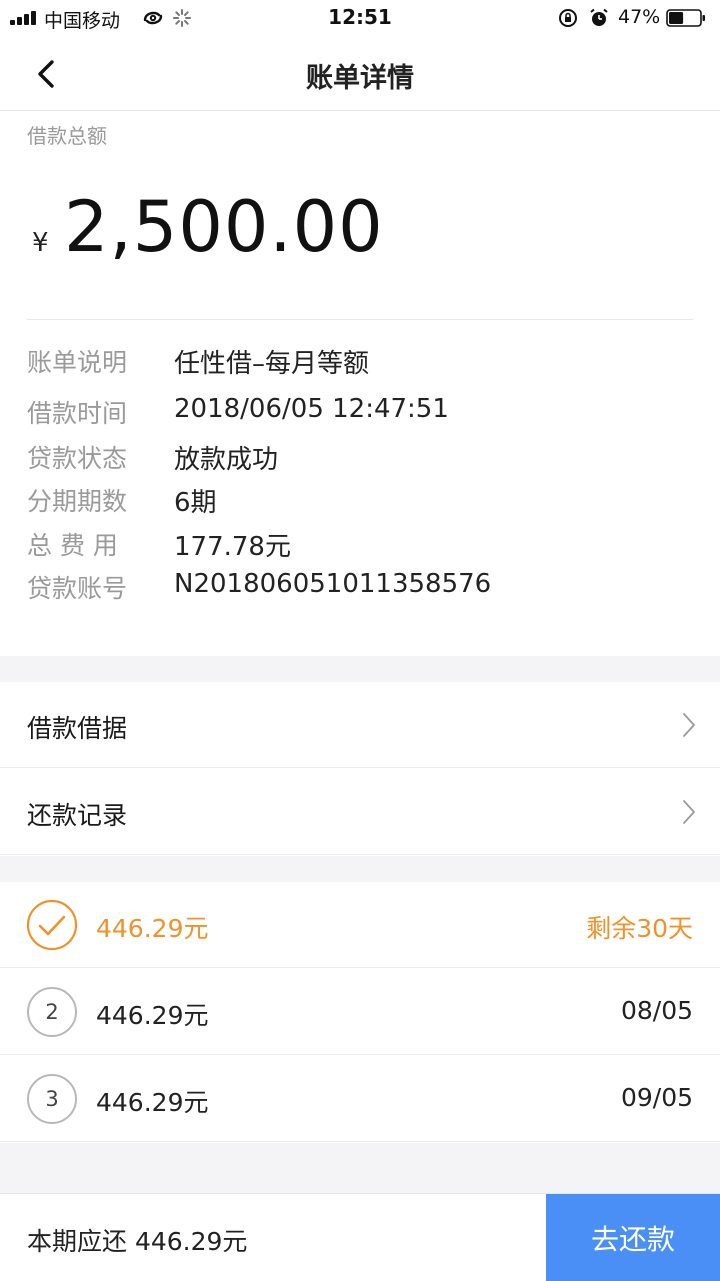  I want to click on alarm-icon, so click(599, 17).